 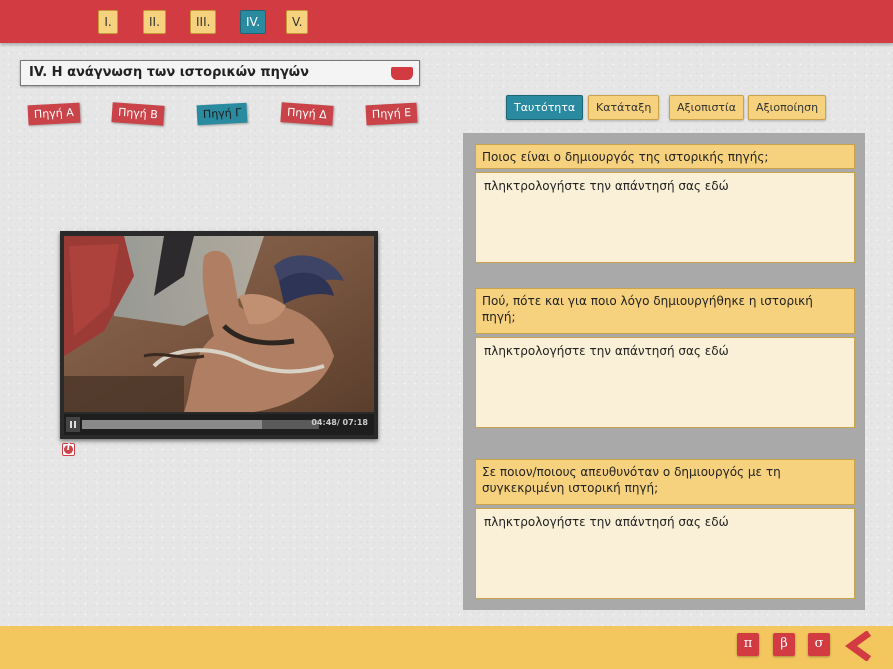 I want to click on sigma-button: σ, so click(x=819, y=644).